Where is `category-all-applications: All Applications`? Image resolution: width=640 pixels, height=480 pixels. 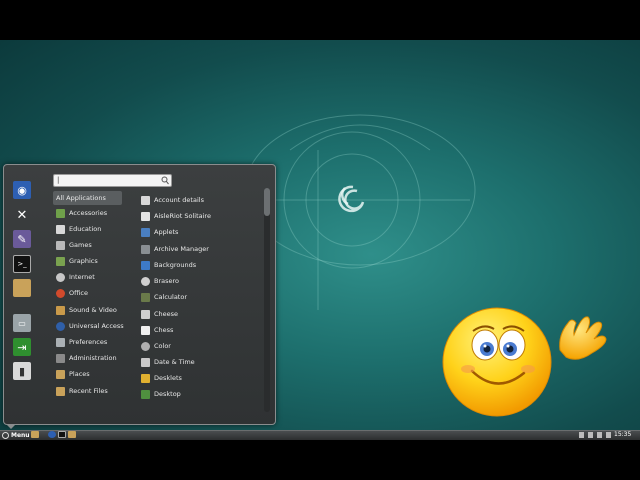 category-all-applications: All Applications is located at coordinates (87, 198).